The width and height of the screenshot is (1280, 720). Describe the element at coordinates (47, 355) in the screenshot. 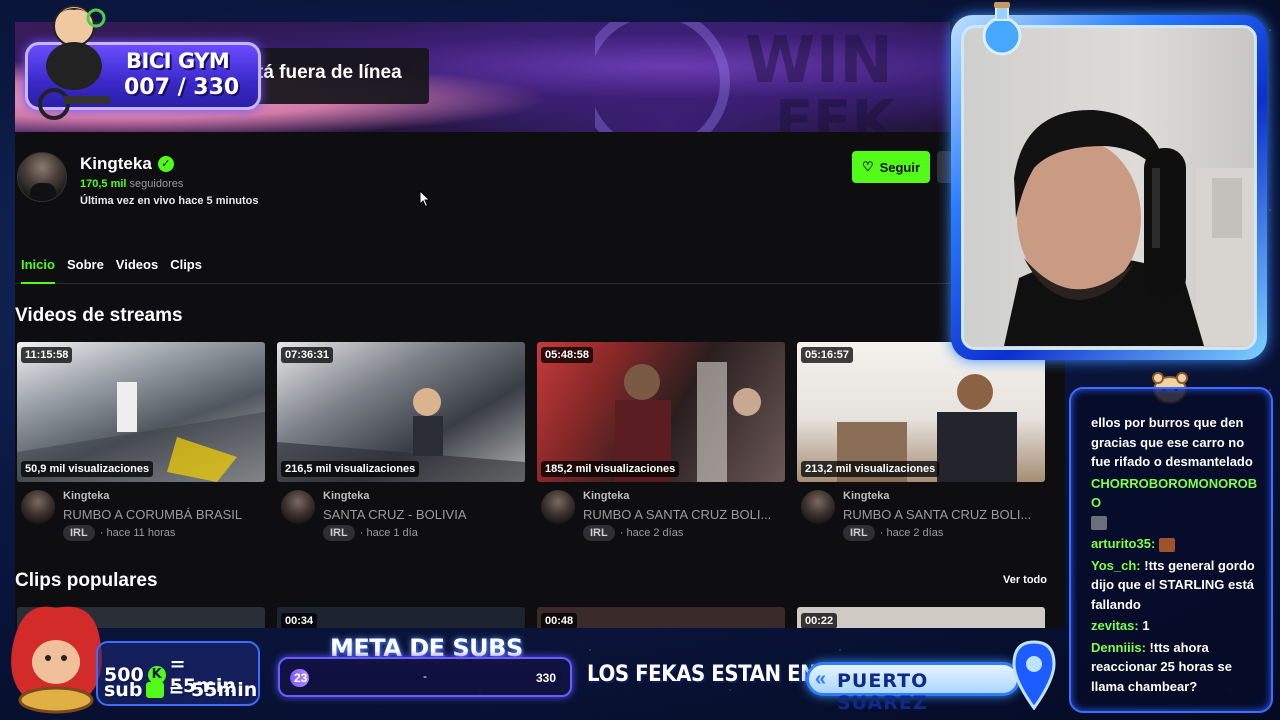

I see `video-duration: 11:15:58` at that location.